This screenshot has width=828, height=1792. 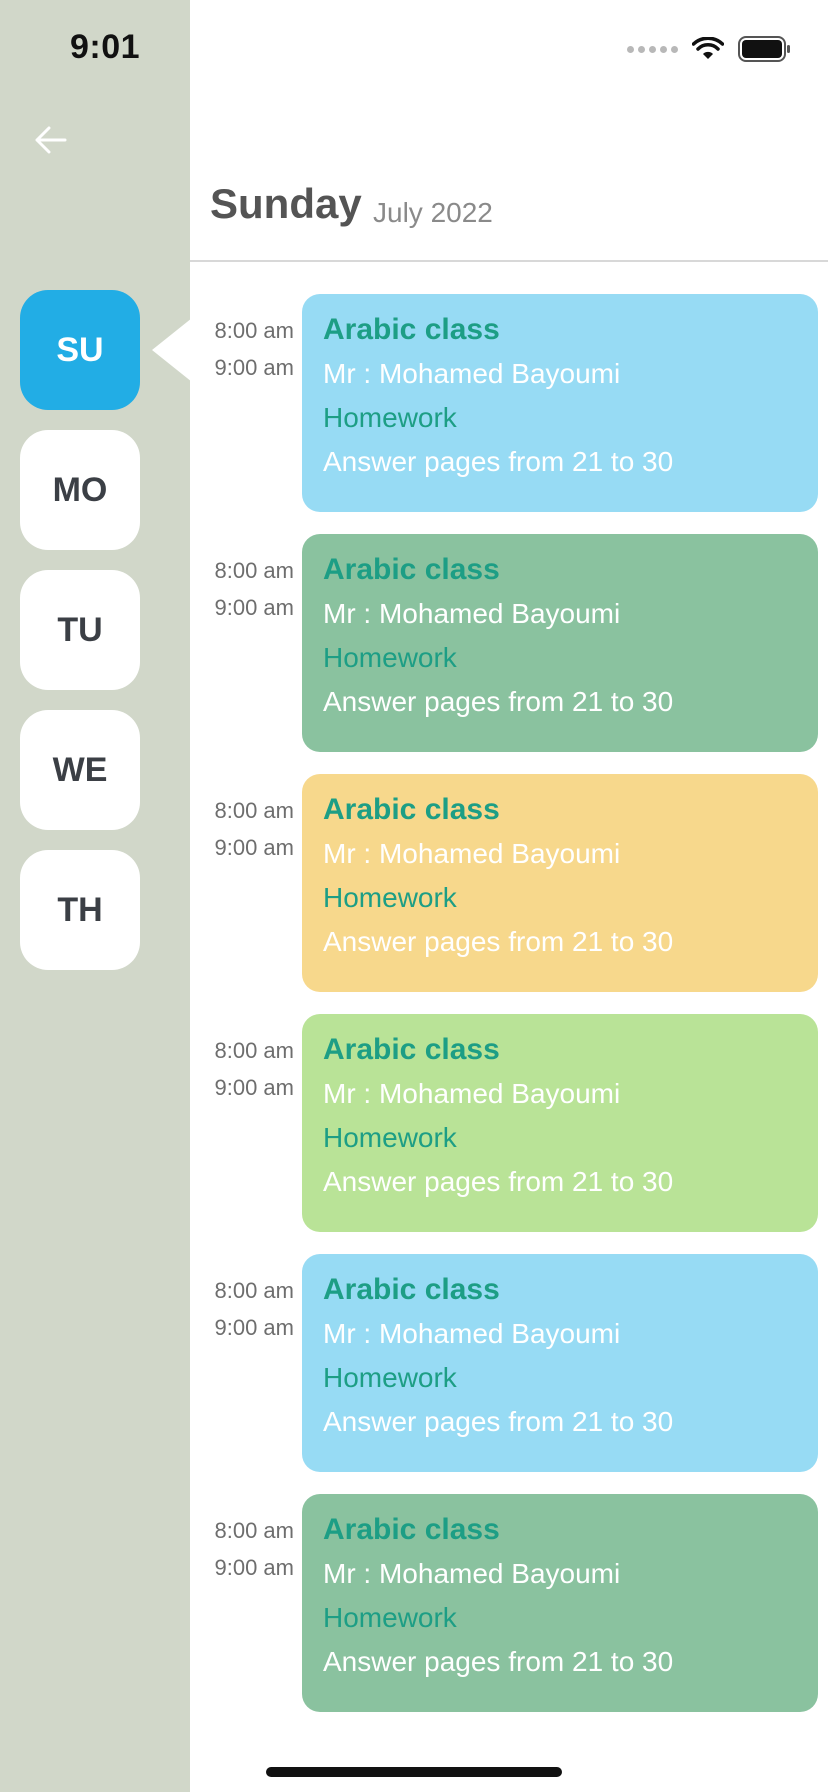 I want to click on arrow-left-icon, so click(x=51, y=140).